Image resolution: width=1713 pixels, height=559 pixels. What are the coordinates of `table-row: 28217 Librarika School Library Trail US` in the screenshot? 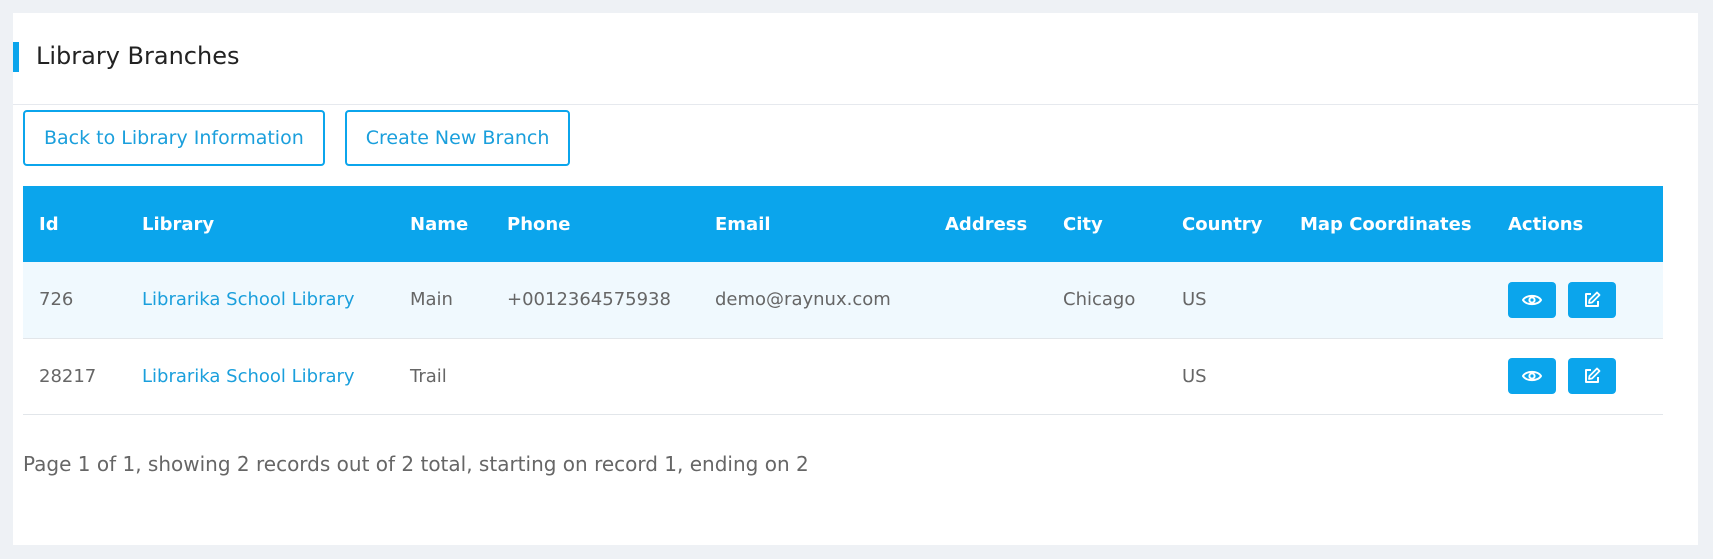 It's located at (843, 376).